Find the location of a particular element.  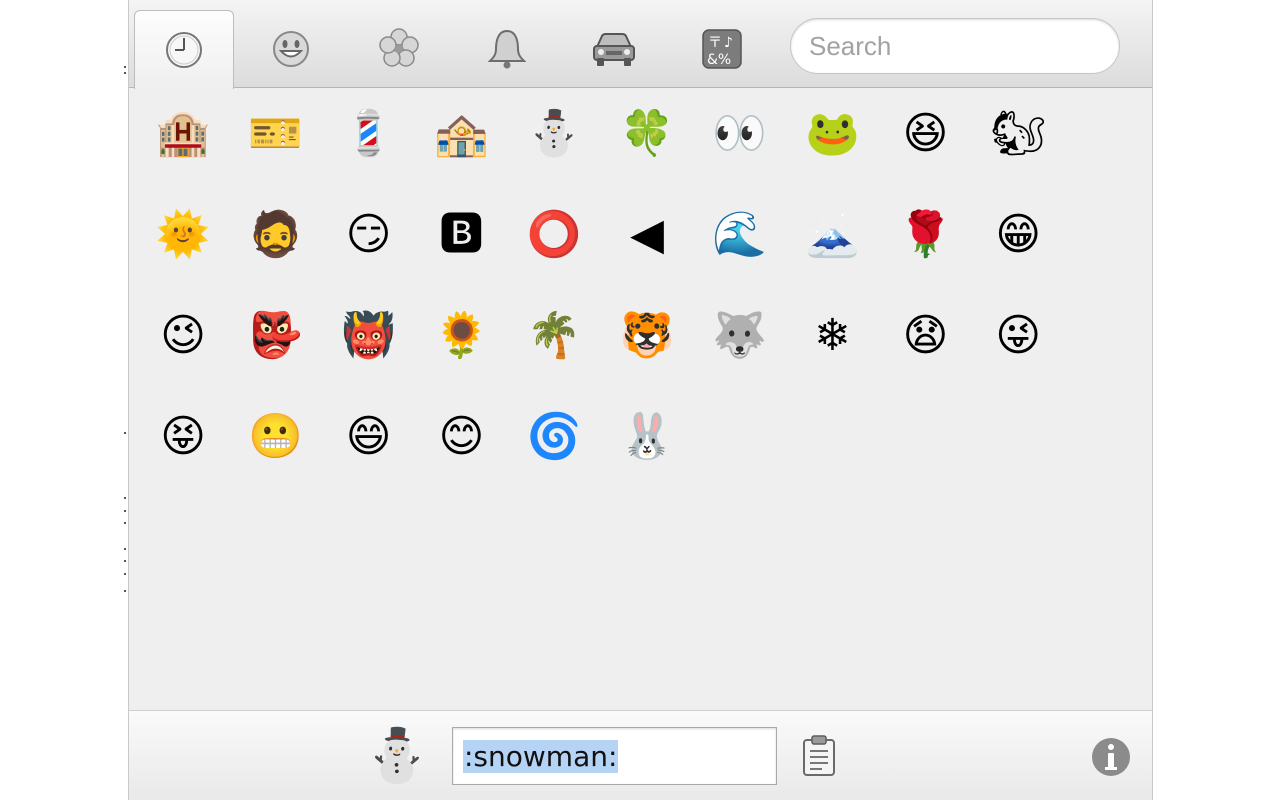

tab-symbols: 〒 ♪ &% is located at coordinates (722, 49).